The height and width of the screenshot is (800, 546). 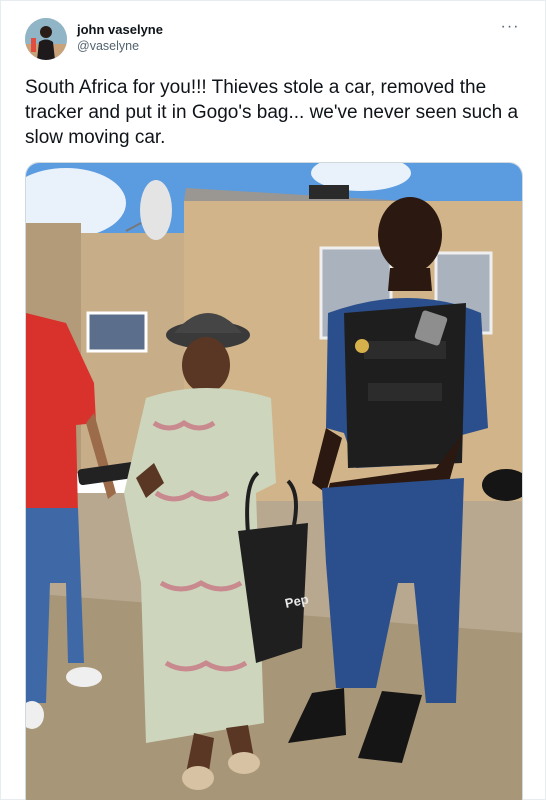 I want to click on author-handle: @vaselyne, so click(x=120, y=46).